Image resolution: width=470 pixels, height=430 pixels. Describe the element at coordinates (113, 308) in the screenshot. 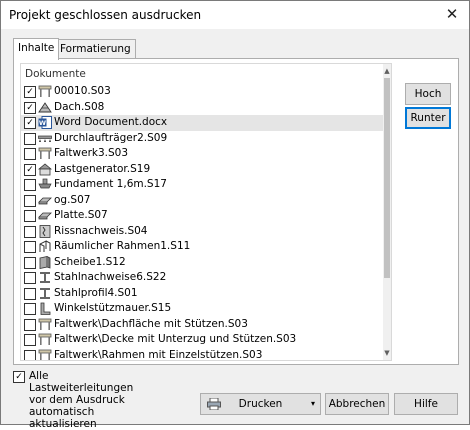

I see `list-item-label: Winkelstützmauer.S15` at that location.